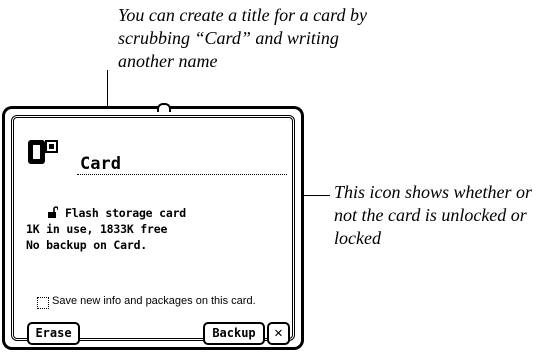  What do you see at coordinates (97, 229) in the screenshot?
I see `storage-usage: 1K in use, 1833K free` at bounding box center [97, 229].